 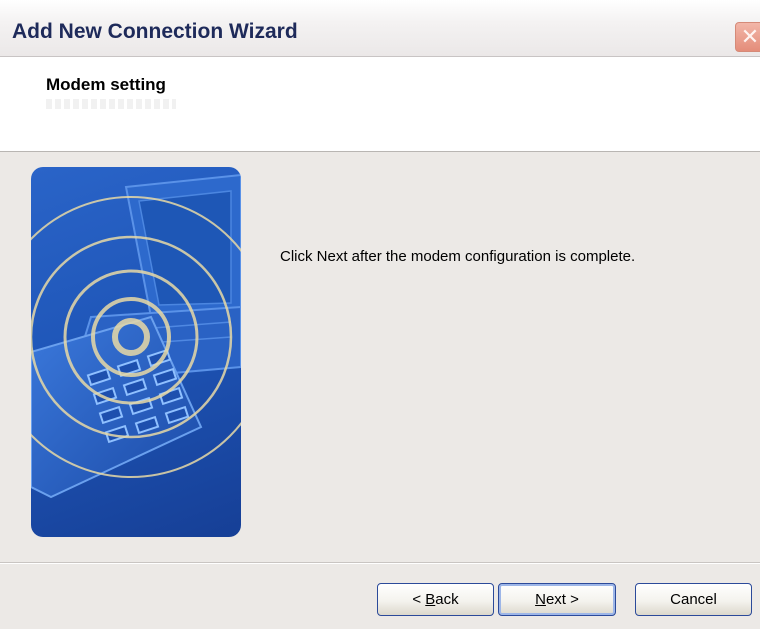 What do you see at coordinates (155, 31) in the screenshot?
I see `window-title: Add New Connection Wizard` at bounding box center [155, 31].